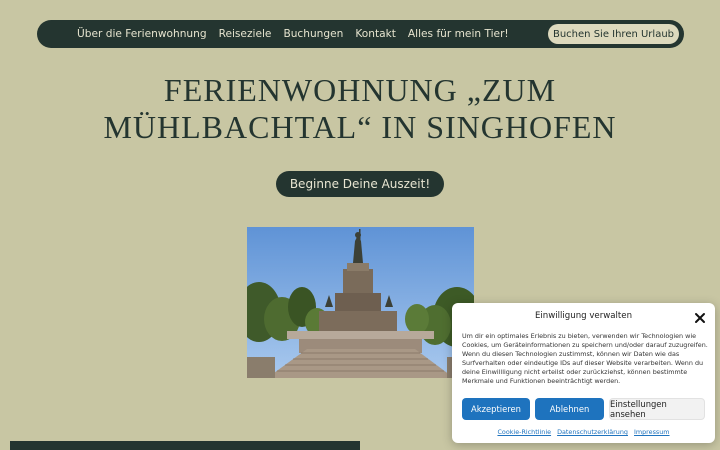  What do you see at coordinates (657, 409) in the screenshot?
I see `cookie-settings-button: Einstellungen ansehen` at bounding box center [657, 409].